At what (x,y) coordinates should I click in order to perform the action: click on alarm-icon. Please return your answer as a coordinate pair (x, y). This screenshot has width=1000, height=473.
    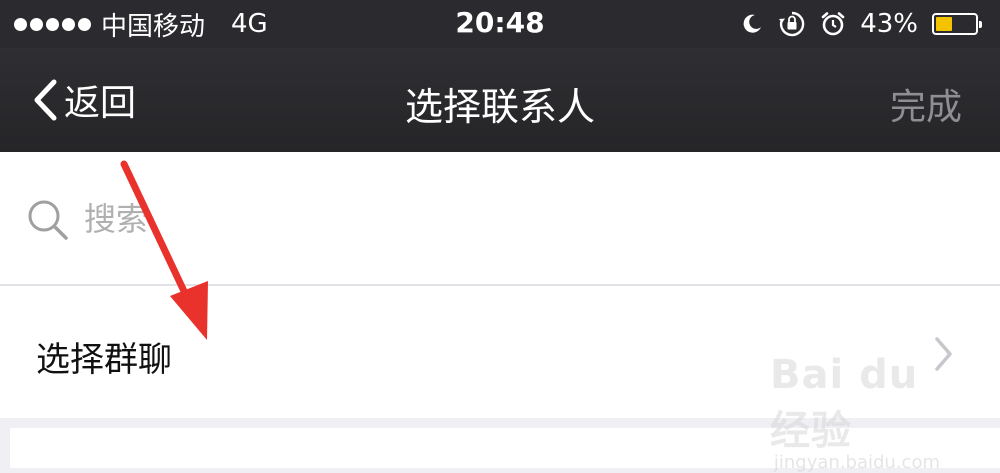
    Looking at the image, I should click on (833, 24).